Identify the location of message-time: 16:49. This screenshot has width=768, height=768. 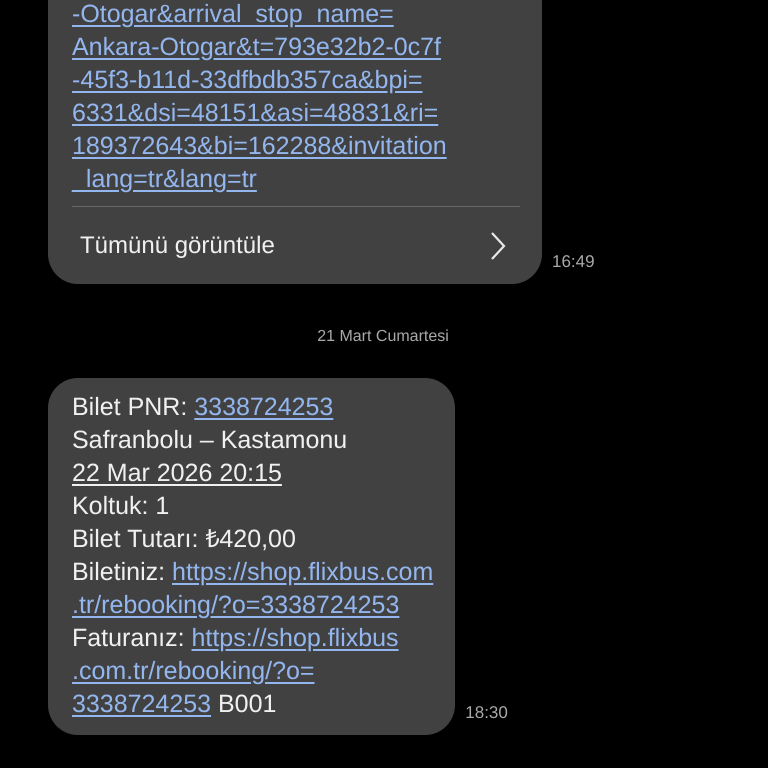
(573, 262).